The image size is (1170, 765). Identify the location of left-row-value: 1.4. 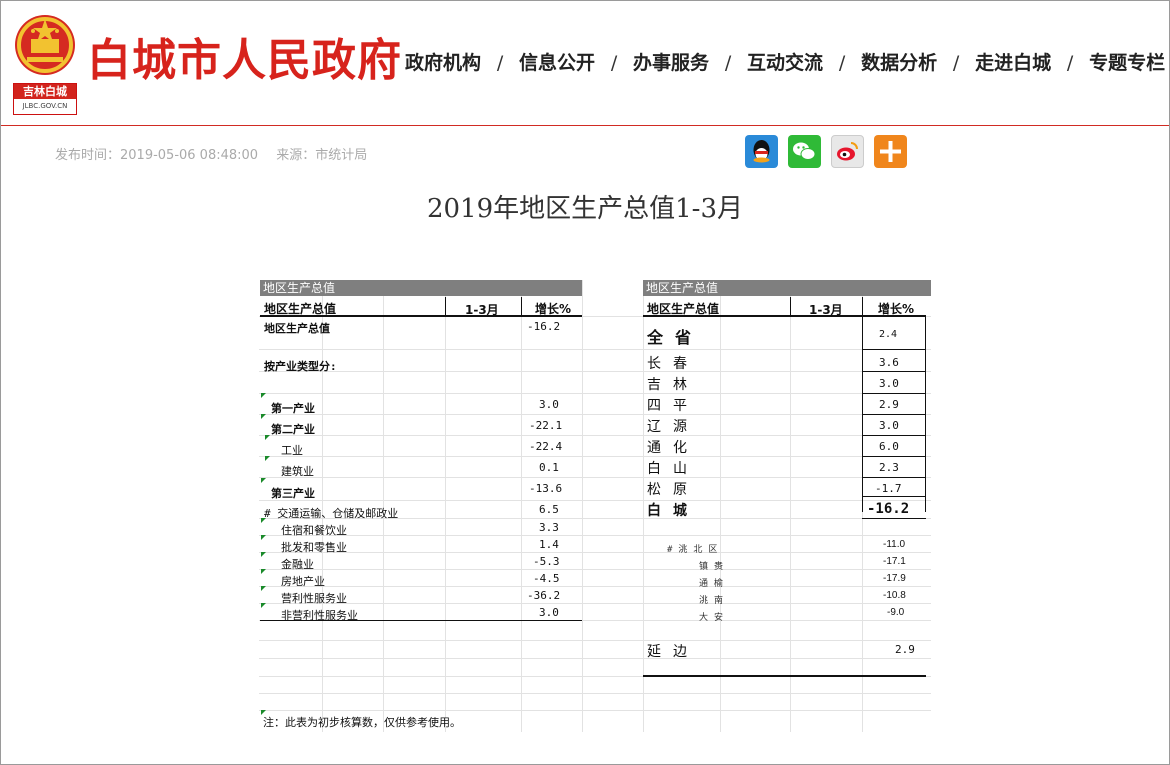
(549, 544).